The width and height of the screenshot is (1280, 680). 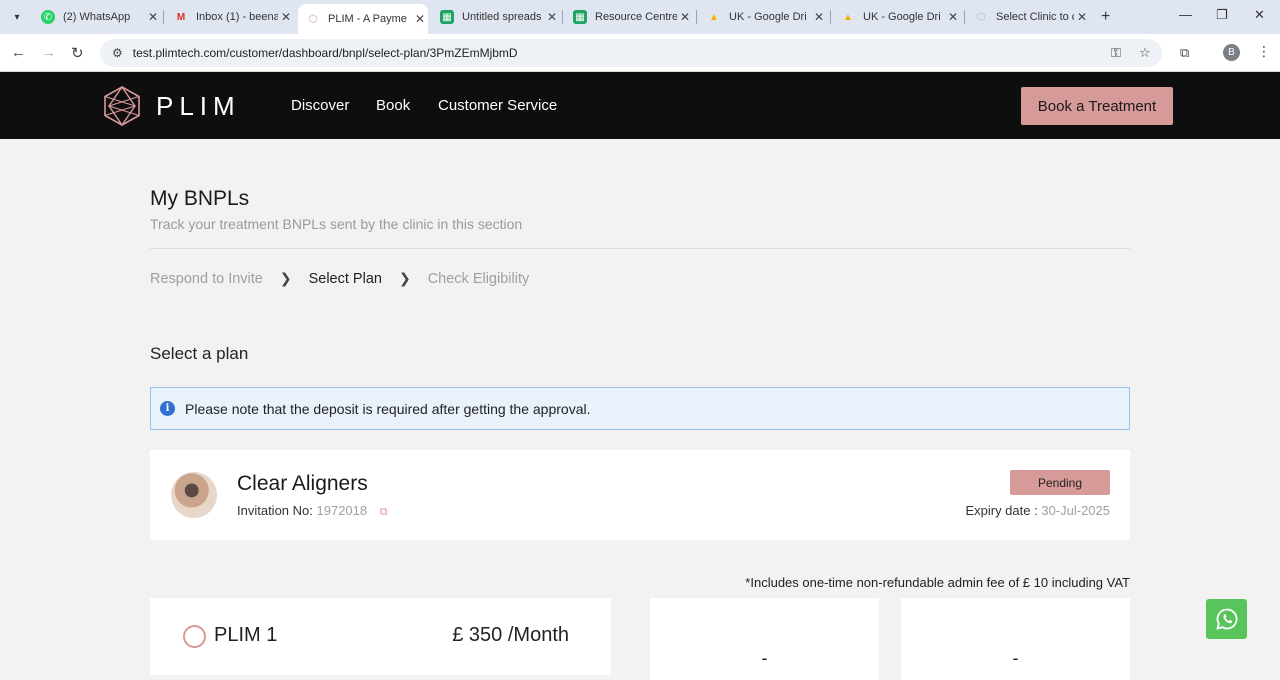 I want to click on treatment-avatar, so click(x=194, y=495).